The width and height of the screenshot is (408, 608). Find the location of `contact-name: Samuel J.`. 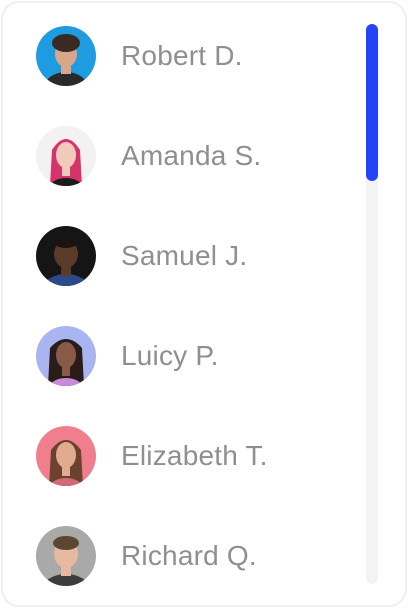

contact-name: Samuel J. is located at coordinates (184, 255).